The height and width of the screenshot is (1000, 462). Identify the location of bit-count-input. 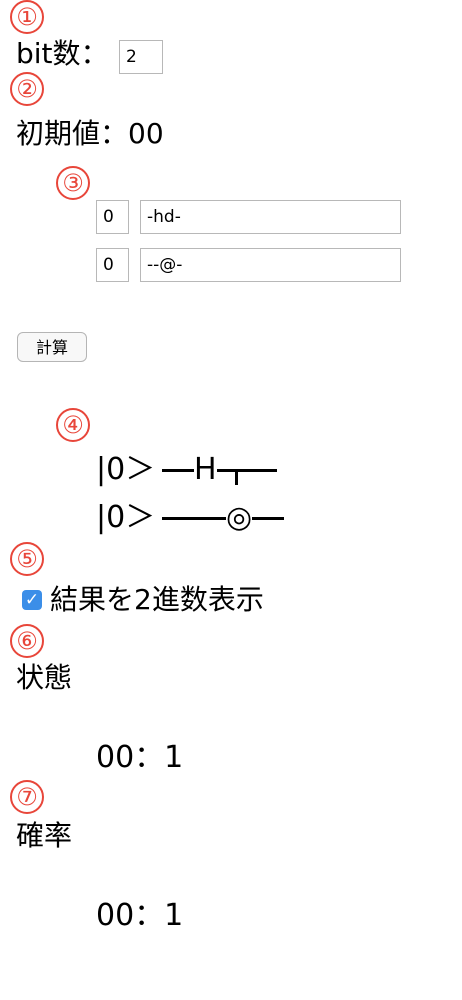
(141, 57).